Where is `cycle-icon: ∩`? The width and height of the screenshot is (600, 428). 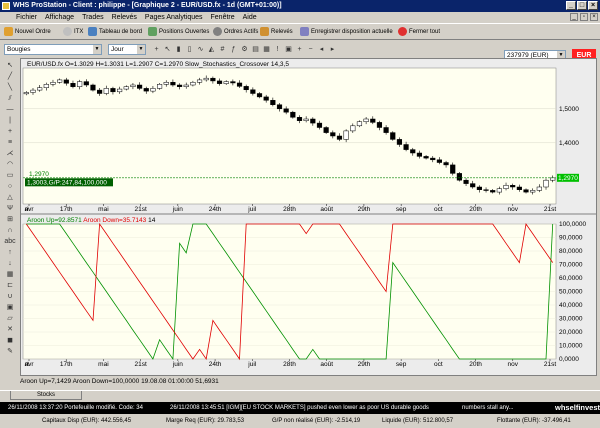 cycle-icon: ∩ is located at coordinates (10, 230).